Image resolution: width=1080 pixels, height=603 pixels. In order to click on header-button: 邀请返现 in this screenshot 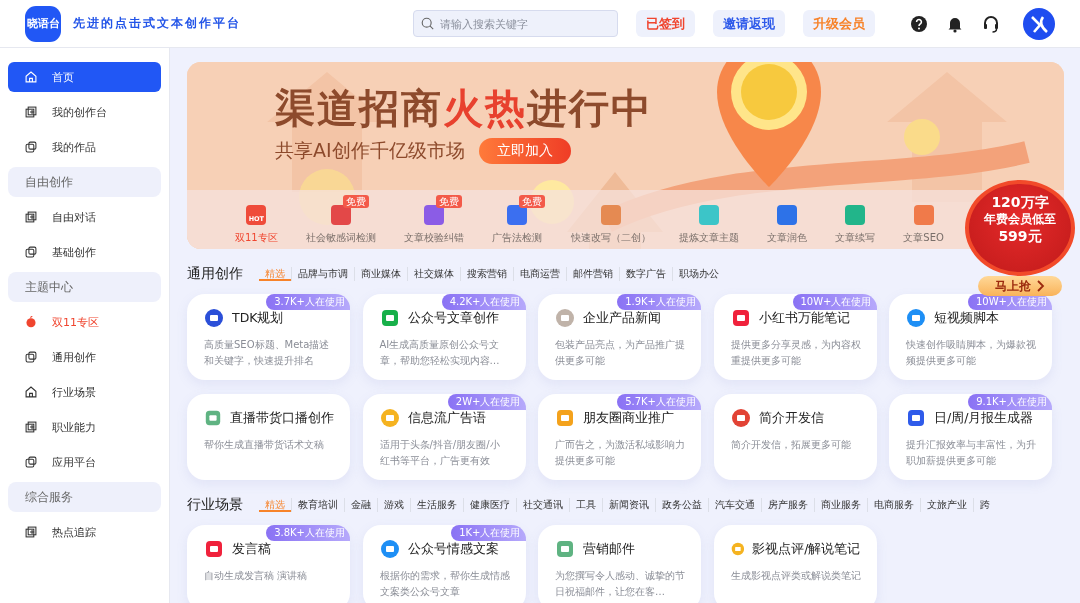, I will do `click(749, 23)`.